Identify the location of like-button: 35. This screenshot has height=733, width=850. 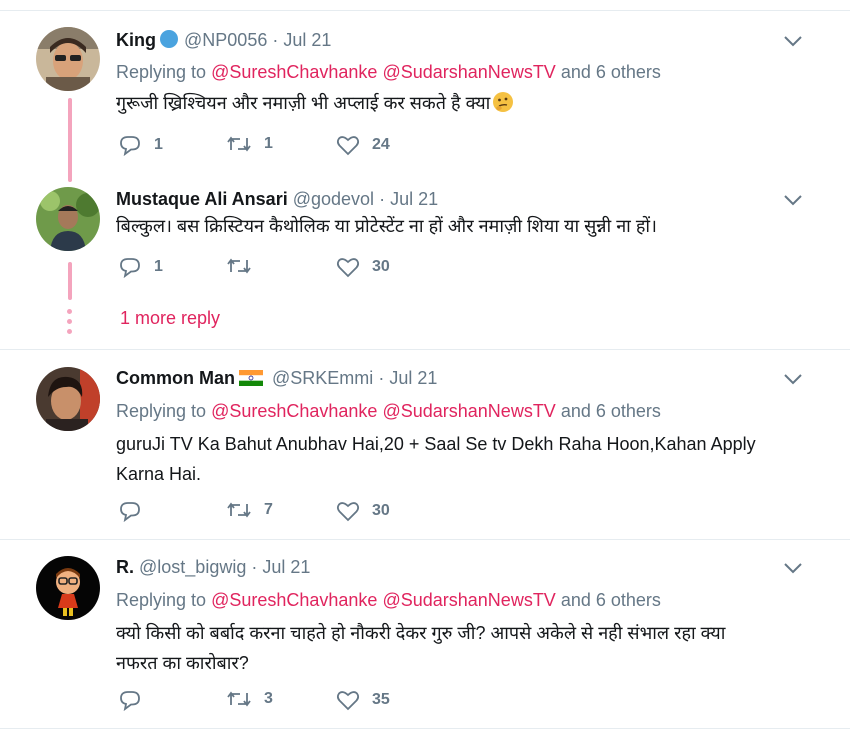
(363, 700).